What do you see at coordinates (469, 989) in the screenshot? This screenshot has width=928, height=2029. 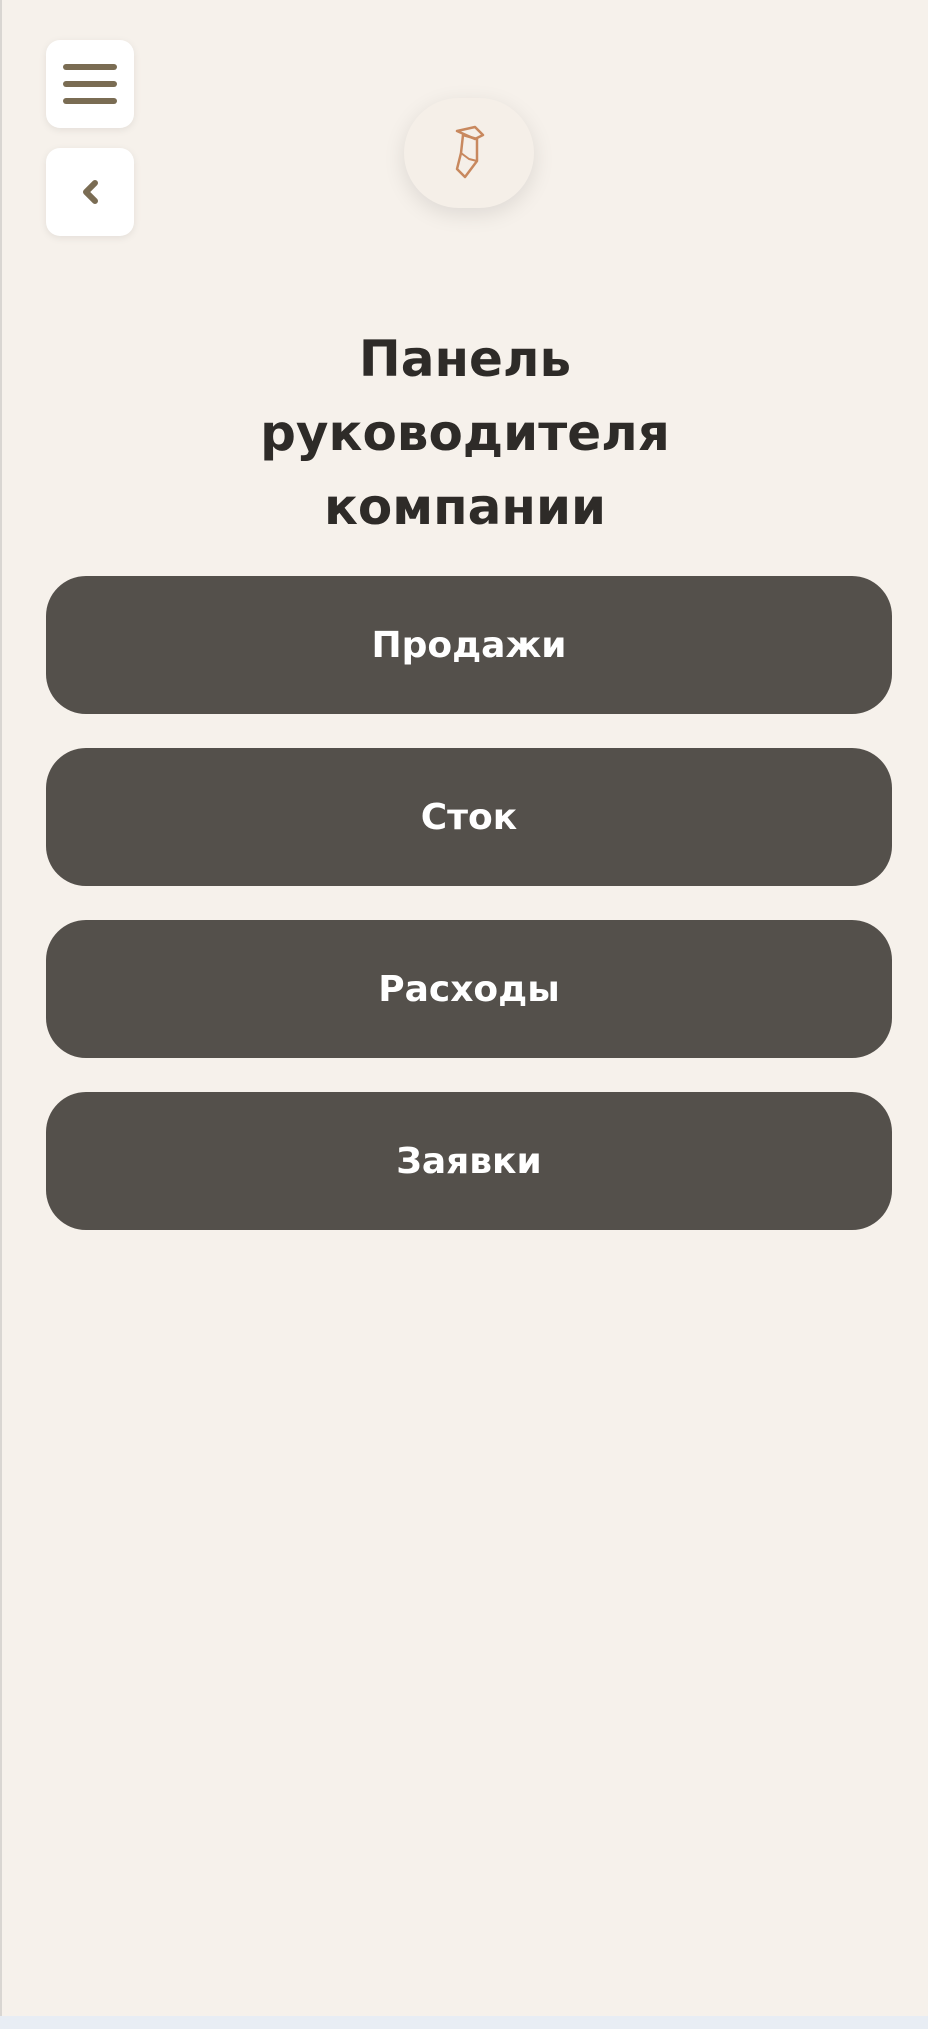 I see `expenses-button: Расходы` at bounding box center [469, 989].